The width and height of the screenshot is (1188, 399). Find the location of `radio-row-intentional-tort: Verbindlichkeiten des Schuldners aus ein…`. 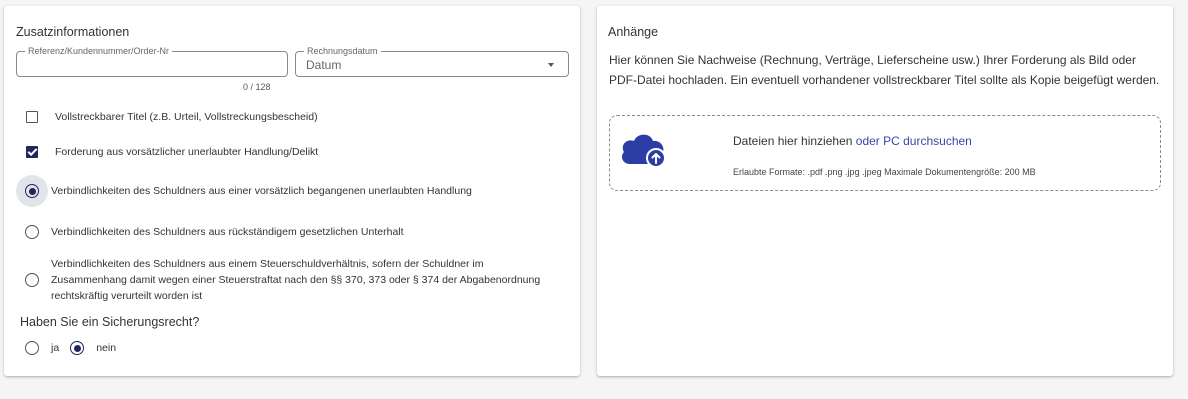

radio-row-intentional-tort: Verbindlichkeiten des Schuldners aus ein… is located at coordinates (244, 191).